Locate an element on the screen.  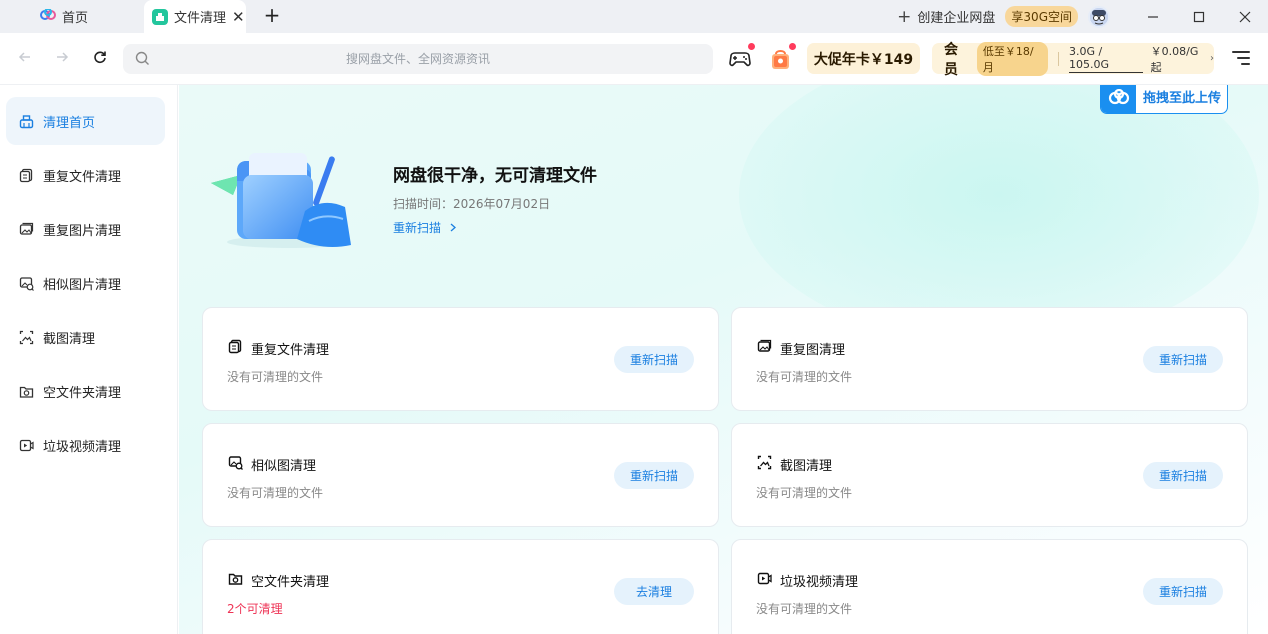
card-duplicate-files: 重复文件清理 没有可清理的文件 重新扫描 is located at coordinates (460, 359).